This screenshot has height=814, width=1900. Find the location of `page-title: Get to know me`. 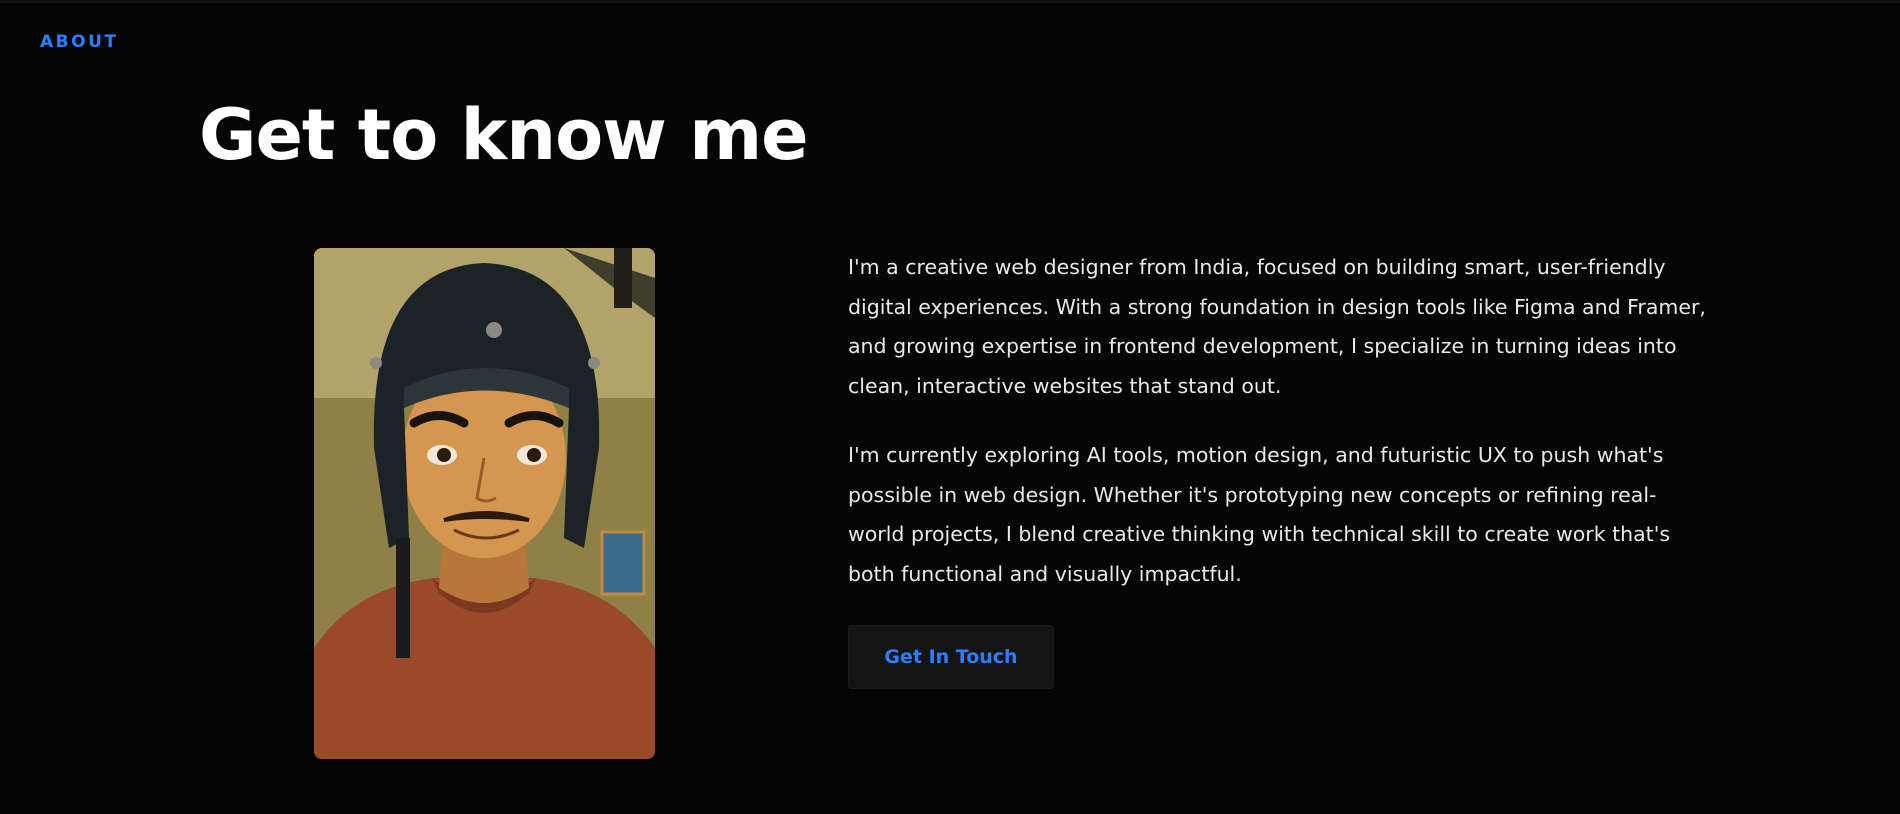

page-title: Get to know me is located at coordinates (504, 135).